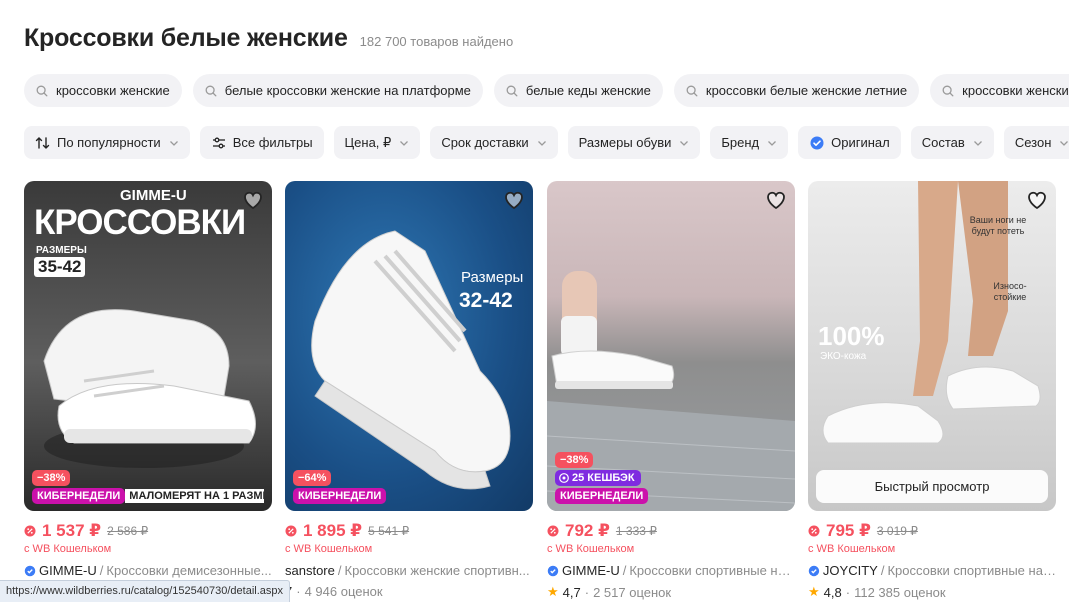 This screenshot has height=602, width=1069. What do you see at coordinates (486, 300) in the screenshot?
I see `photo-sizes-text: 32-42` at bounding box center [486, 300].